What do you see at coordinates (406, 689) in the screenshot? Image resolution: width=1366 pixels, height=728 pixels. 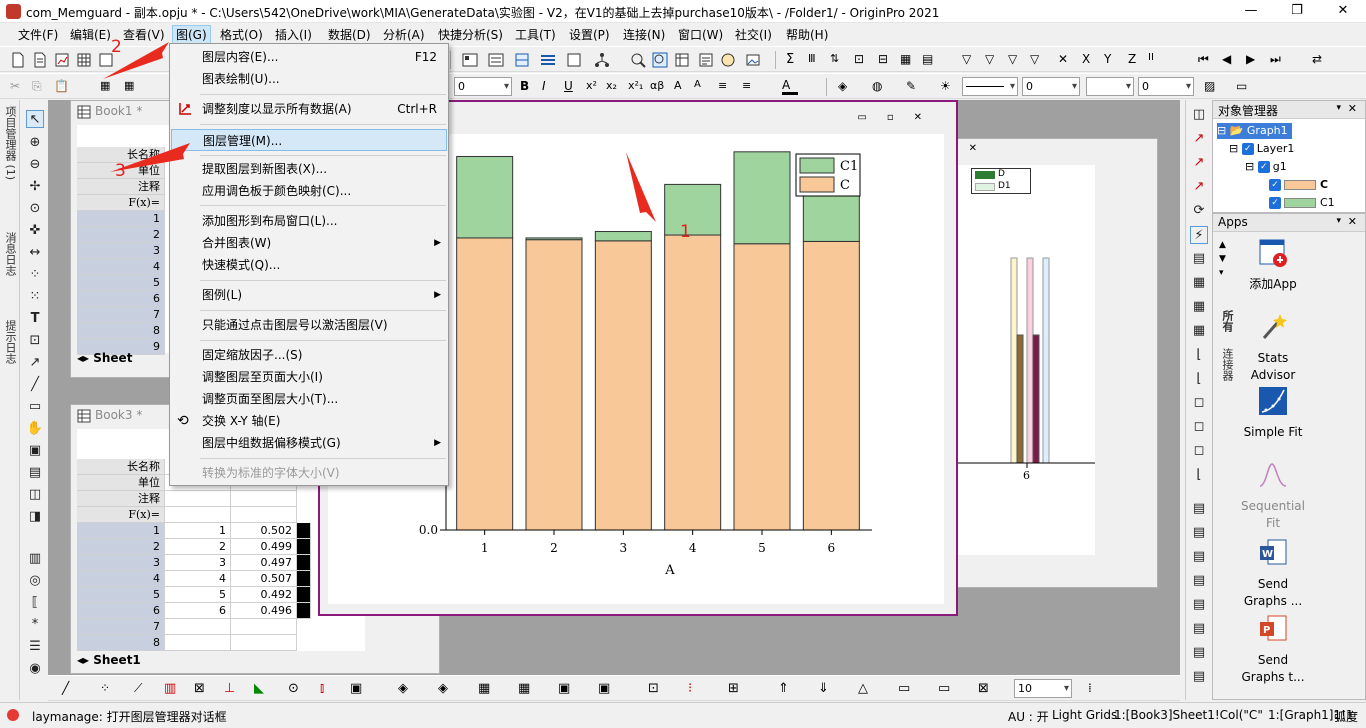 I see `object-icon: ◈` at bounding box center [406, 689].